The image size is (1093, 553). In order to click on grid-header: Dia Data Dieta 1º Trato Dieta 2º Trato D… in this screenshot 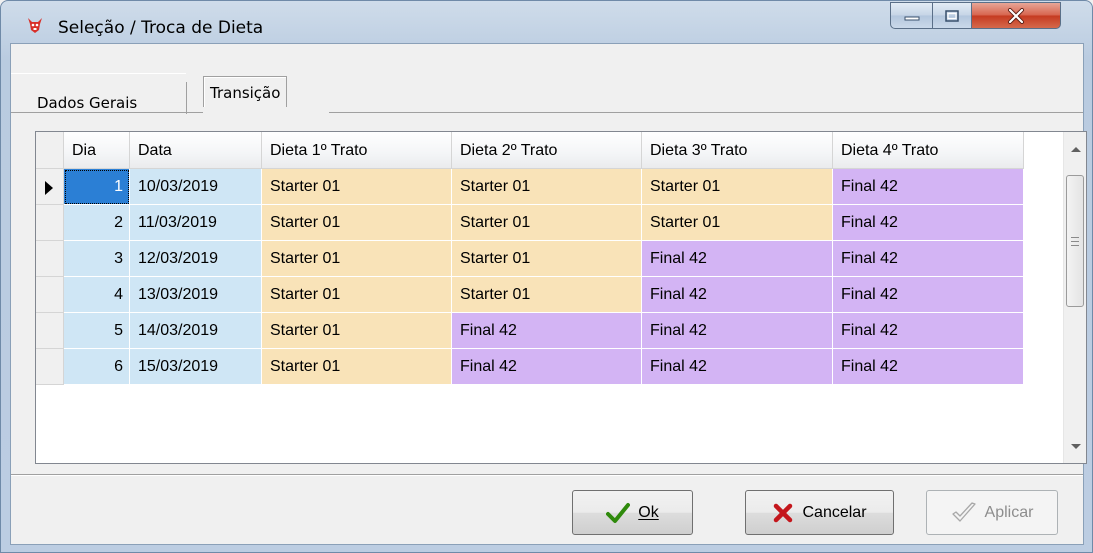, I will do `click(550, 150)`.